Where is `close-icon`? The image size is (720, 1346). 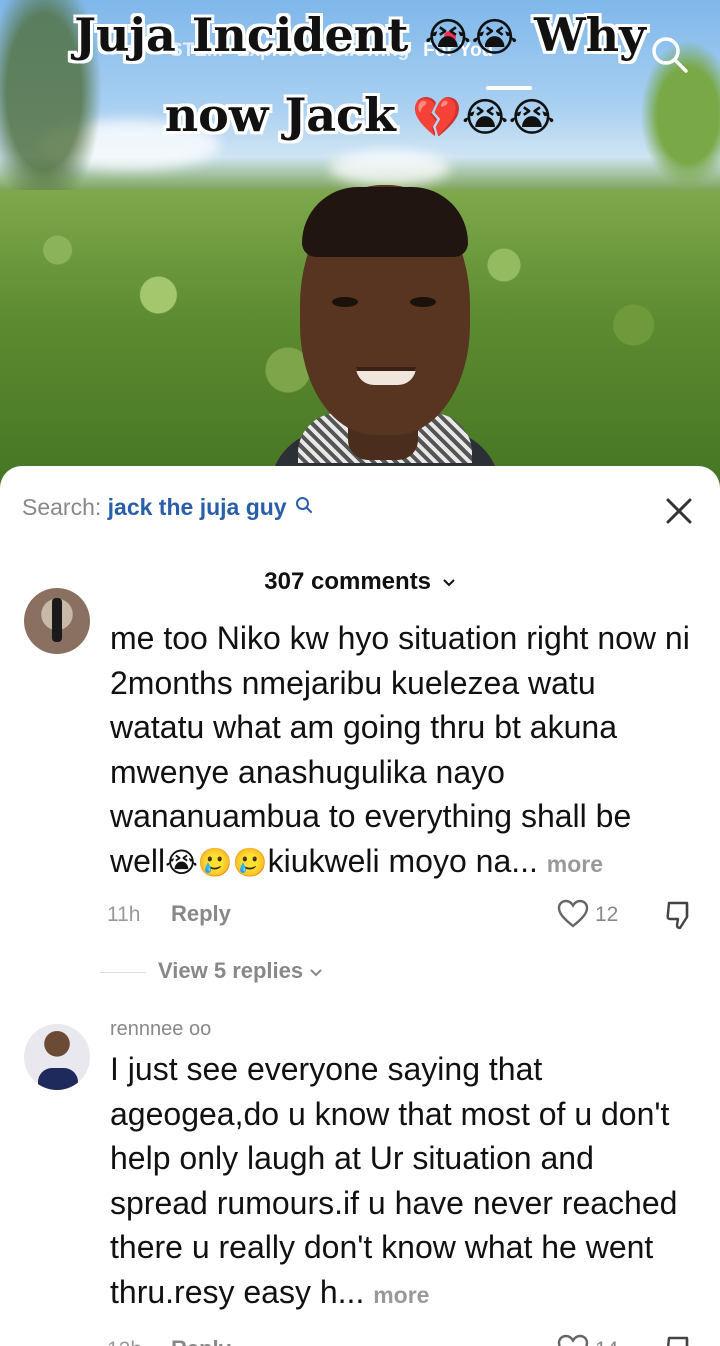 close-icon is located at coordinates (679, 511).